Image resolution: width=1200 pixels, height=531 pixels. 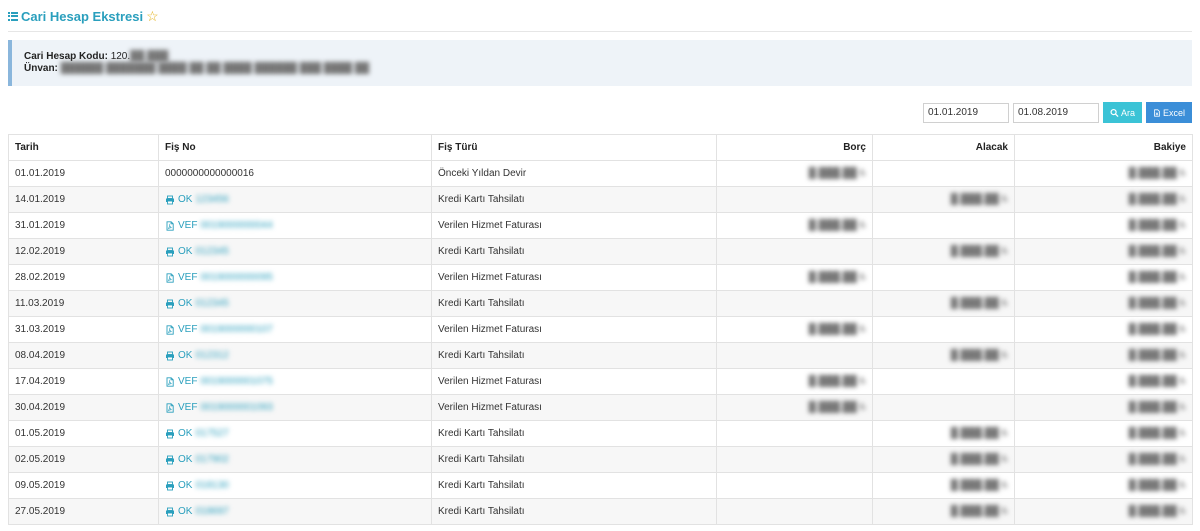 I want to click on cell-fis-no: OK 012345, so click(x=295, y=303).